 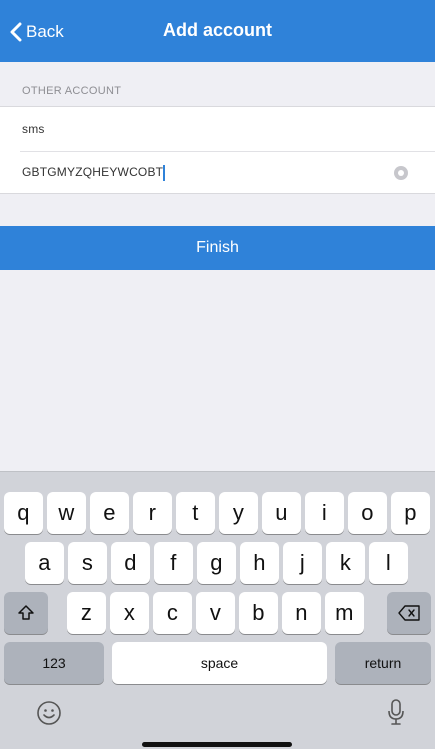 I want to click on secret-key-field: GBTGMYZQHEYWCOBT, so click(x=94, y=173).